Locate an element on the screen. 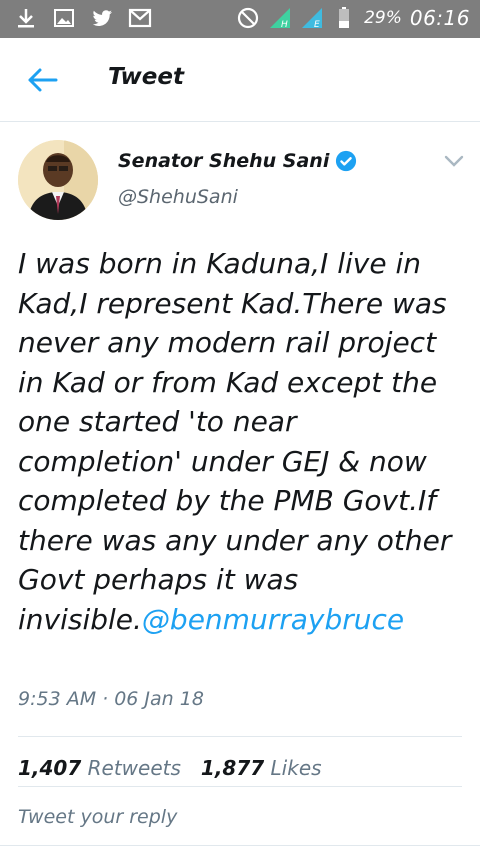 The image size is (480, 854). tweet-stats: 1,407 Retweets 1,877 Likes is located at coordinates (170, 768).